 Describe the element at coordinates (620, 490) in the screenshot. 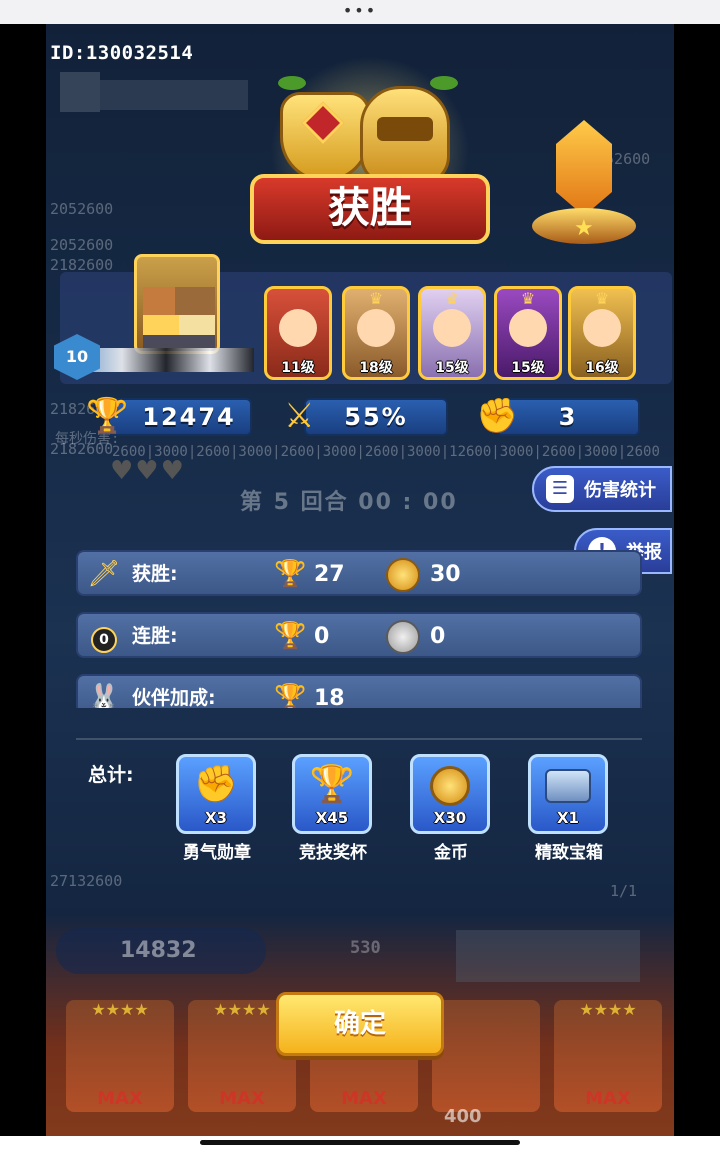

I see `damage-stats-label: 伤害统计` at that location.